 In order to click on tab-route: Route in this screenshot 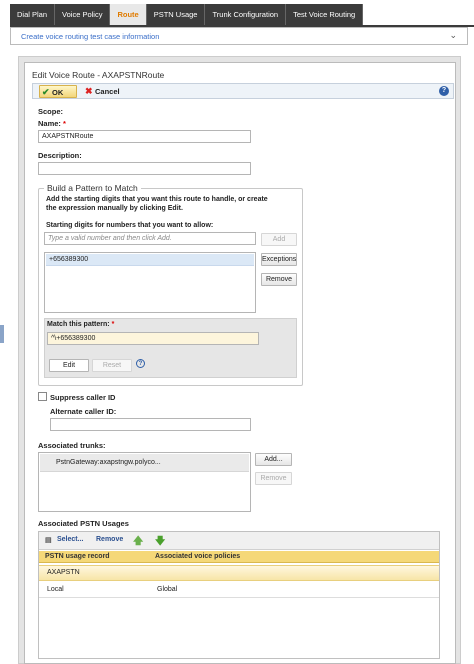, I will do `click(128, 14)`.